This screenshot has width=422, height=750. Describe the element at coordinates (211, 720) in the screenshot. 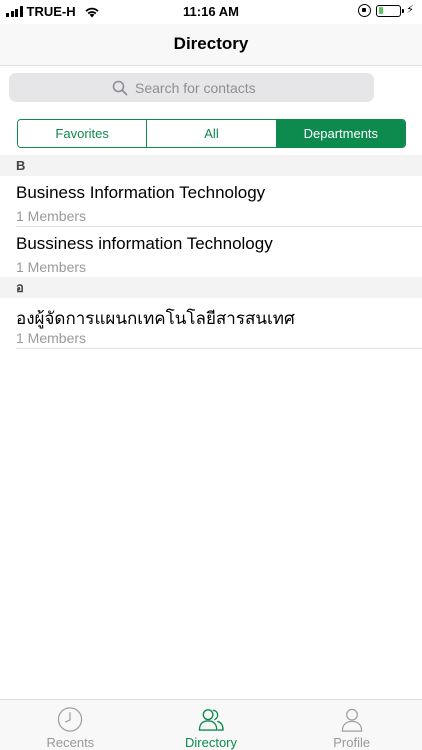

I see `people-icon` at that location.